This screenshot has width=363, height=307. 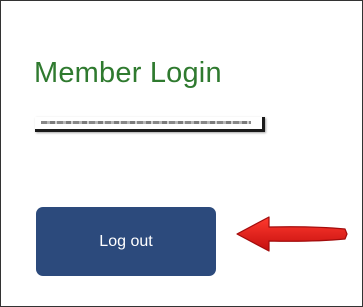 What do you see at coordinates (150, 124) in the screenshot?
I see `redacted-member-name` at bounding box center [150, 124].